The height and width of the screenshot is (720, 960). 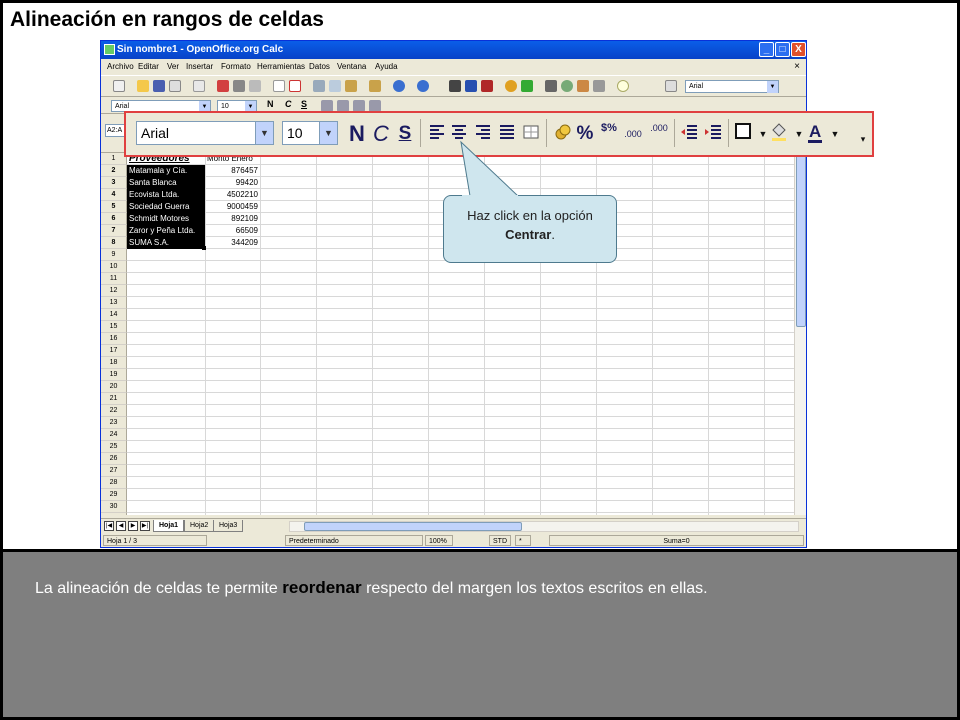 I want to click on page-preview-icon, so click(x=255, y=86).